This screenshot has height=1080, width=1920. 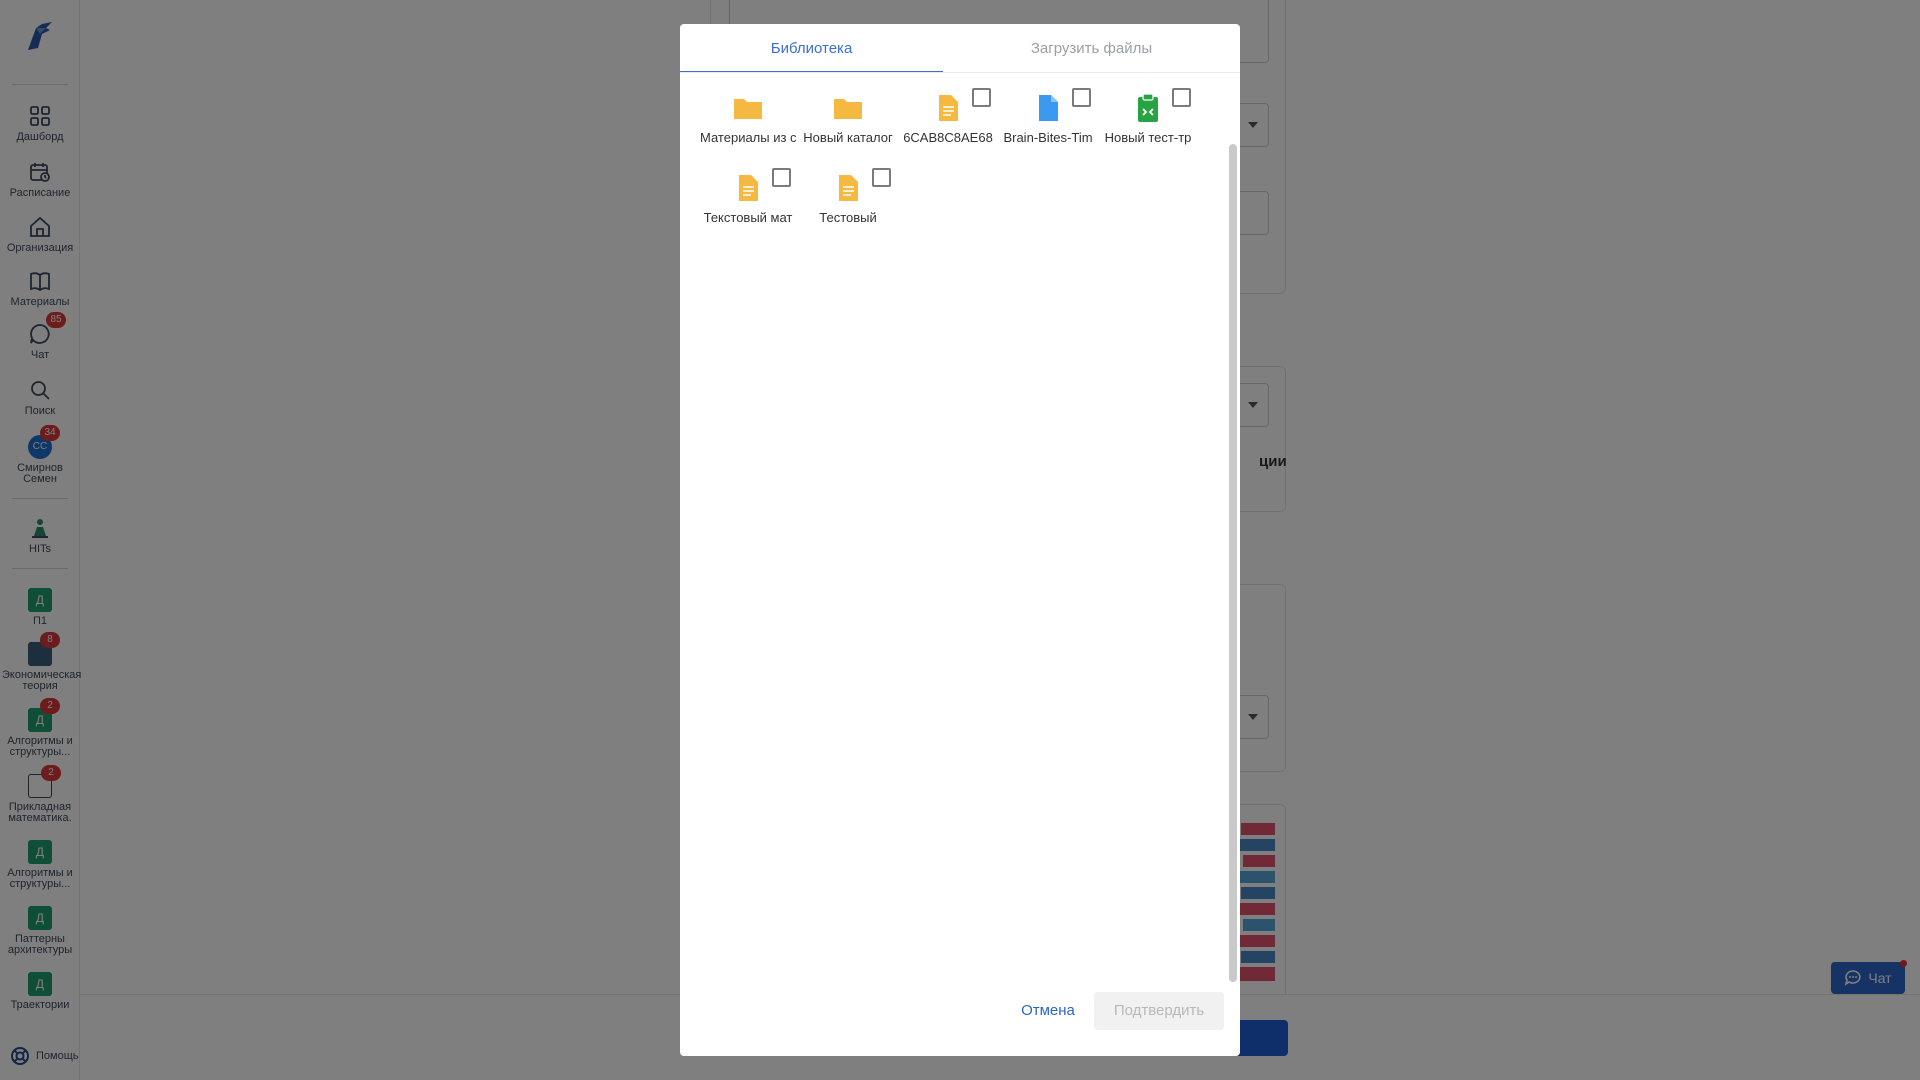 I want to click on item-label: Новый тест-тр, so click(x=1148, y=137).